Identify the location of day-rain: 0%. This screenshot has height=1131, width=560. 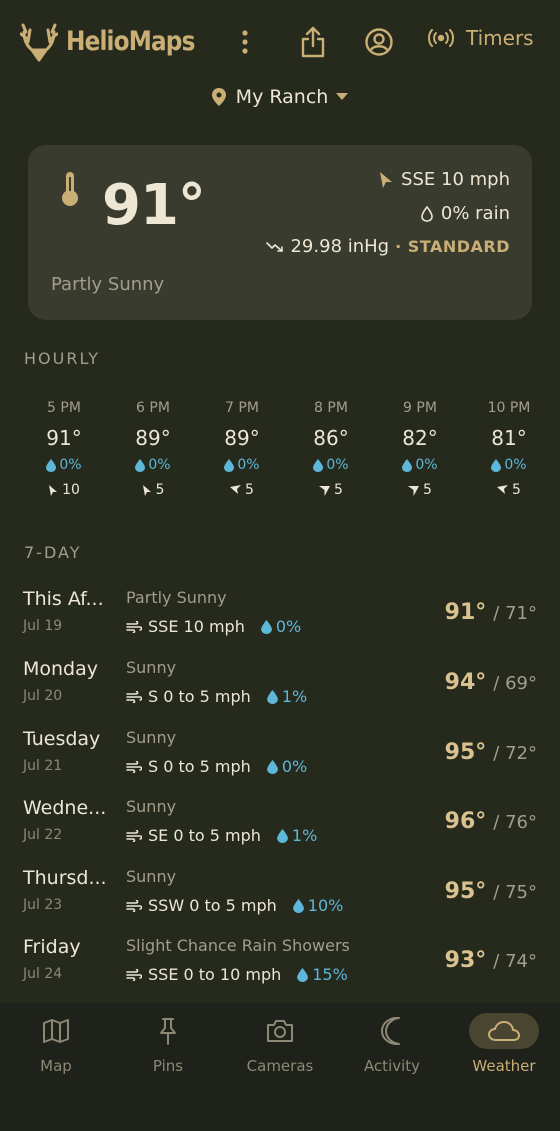
(288, 626).